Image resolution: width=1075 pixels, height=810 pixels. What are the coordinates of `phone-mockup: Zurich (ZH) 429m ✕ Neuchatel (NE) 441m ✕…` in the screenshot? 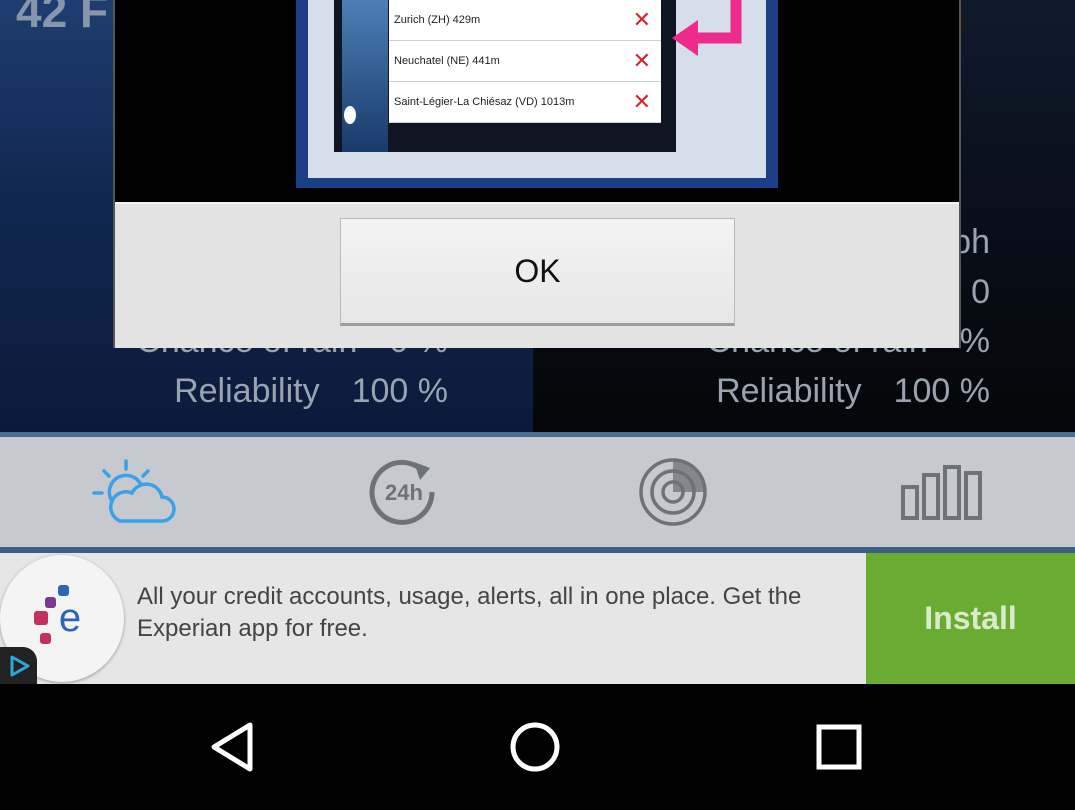 It's located at (505, 76).